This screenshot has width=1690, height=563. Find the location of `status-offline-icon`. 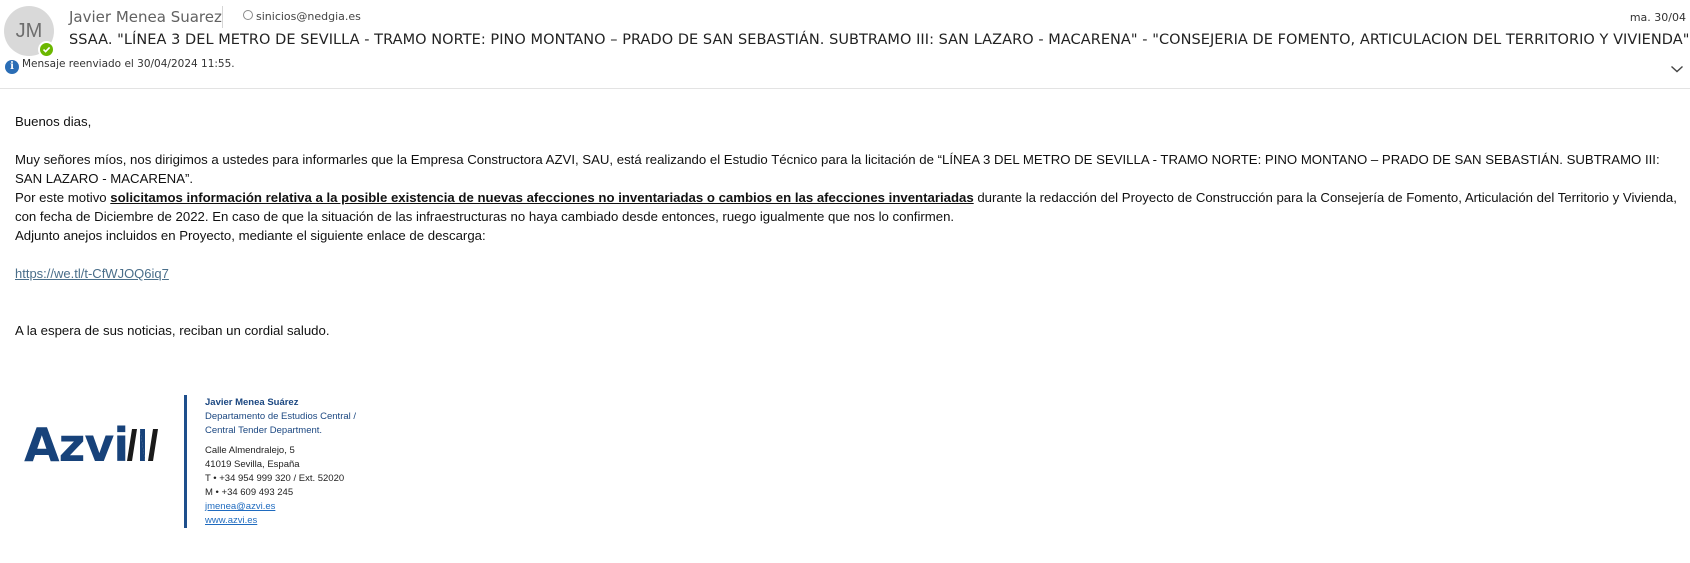

status-offline-icon is located at coordinates (248, 15).